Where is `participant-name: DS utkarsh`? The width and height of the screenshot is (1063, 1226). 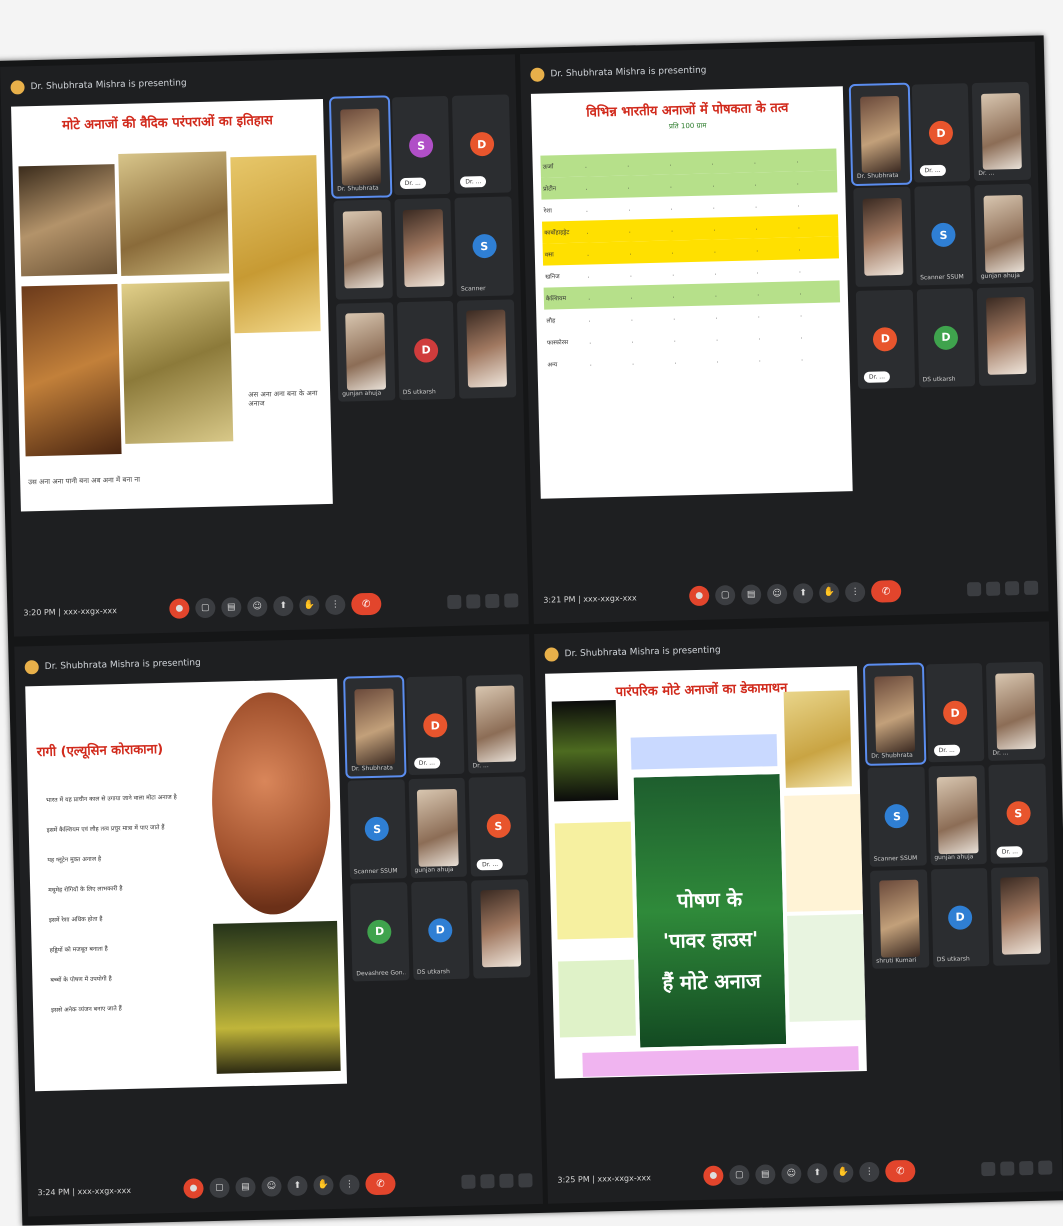
participant-name: DS utkarsh is located at coordinates (419, 392).